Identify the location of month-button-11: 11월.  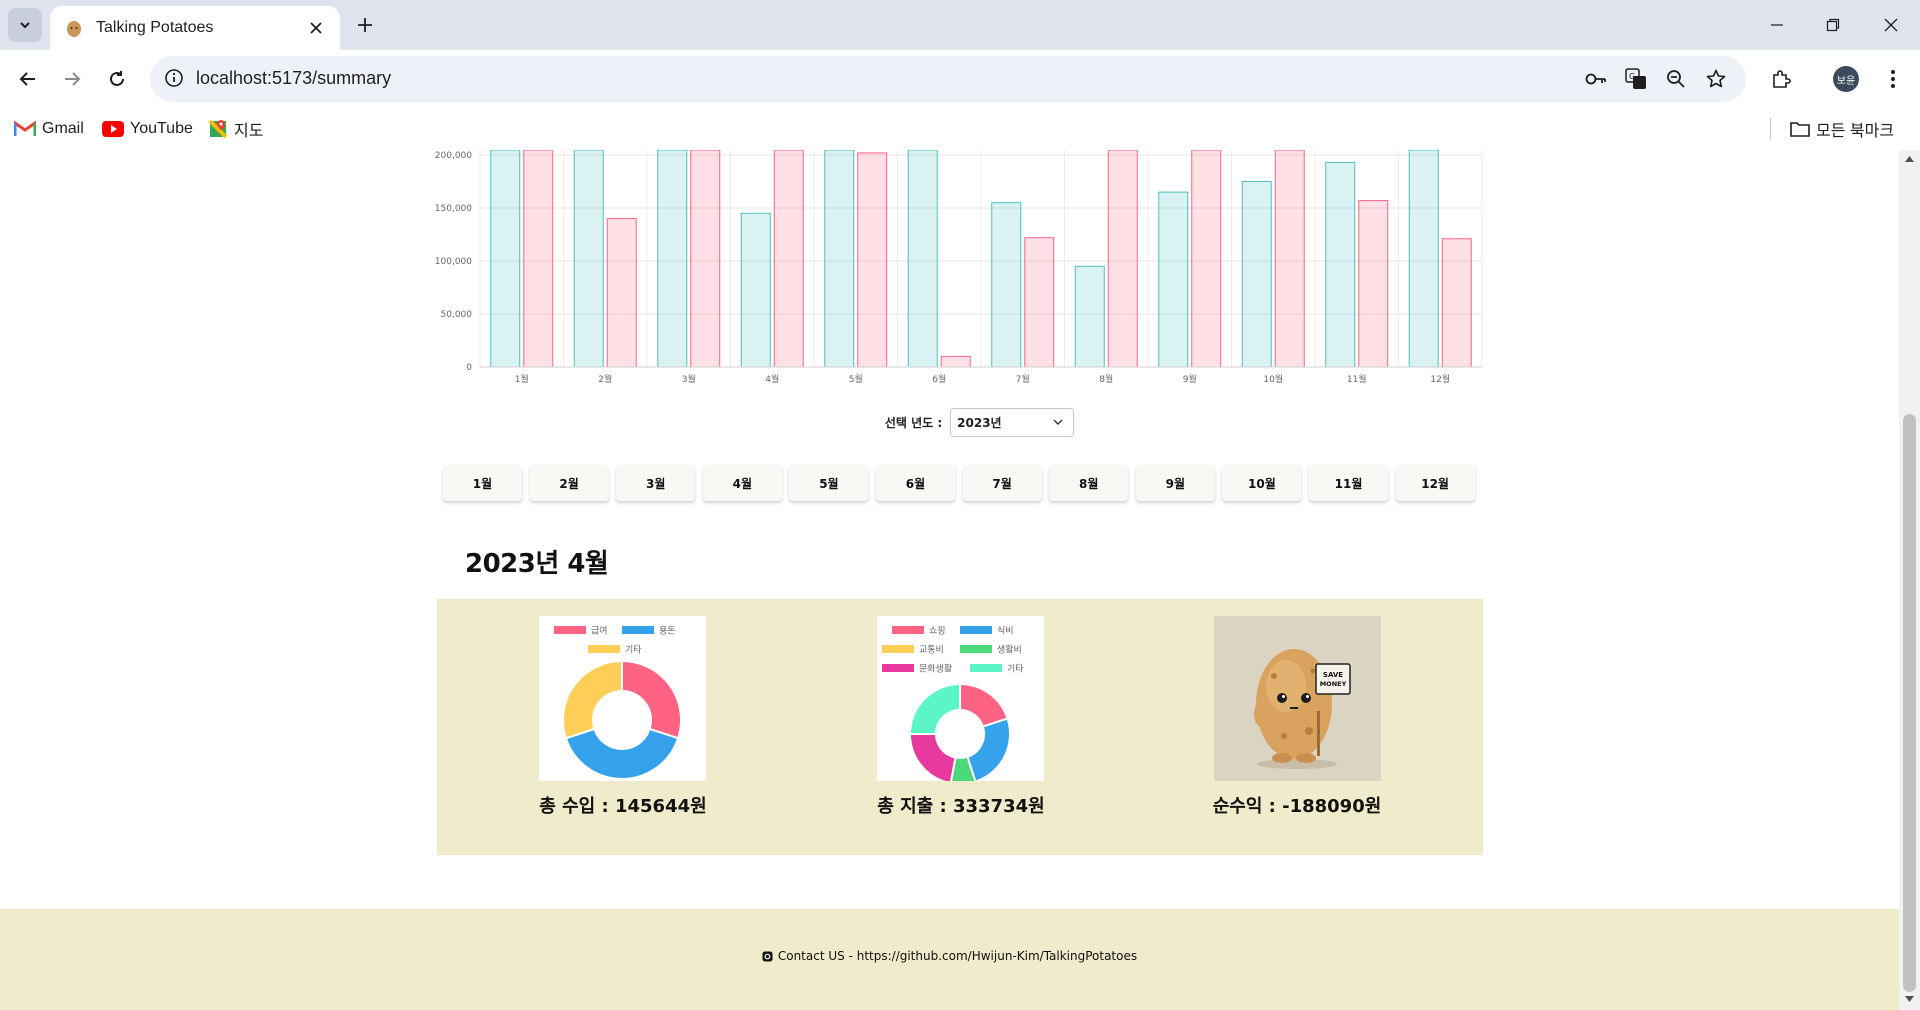
(1348, 483).